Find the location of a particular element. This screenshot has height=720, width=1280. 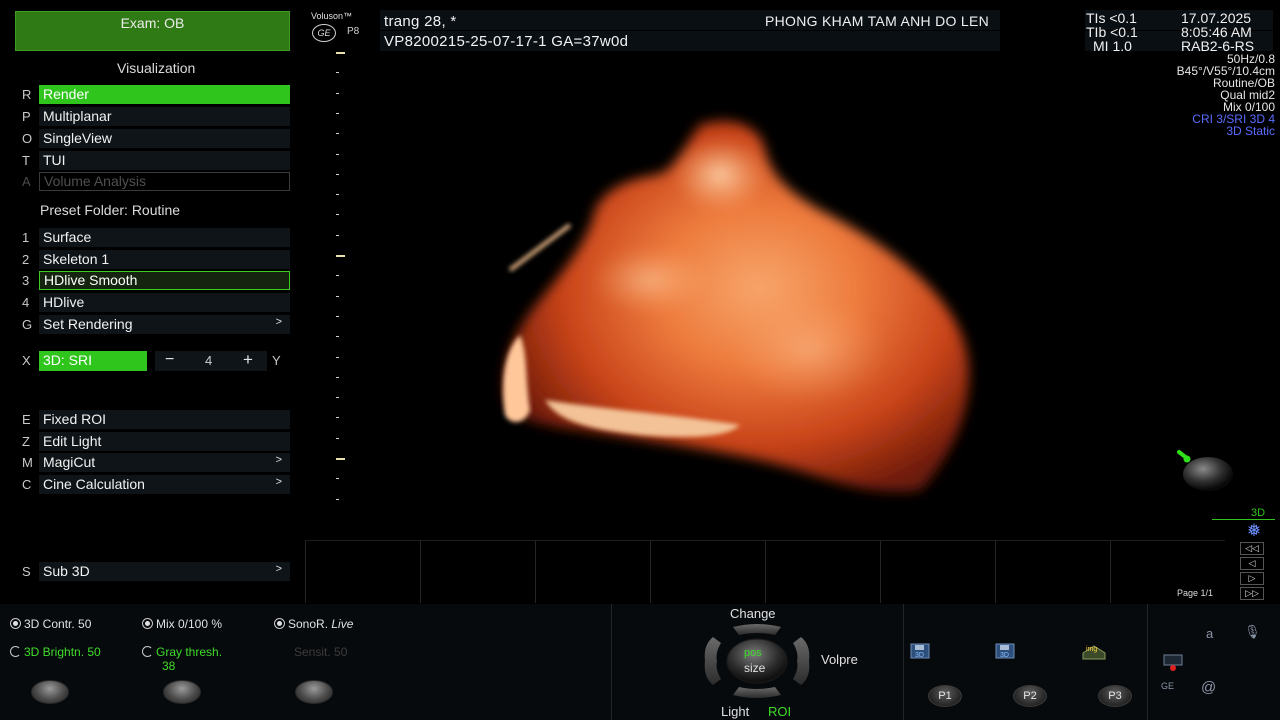

preset-set-rendering: G Set Rendering > is located at coordinates (150, 325).